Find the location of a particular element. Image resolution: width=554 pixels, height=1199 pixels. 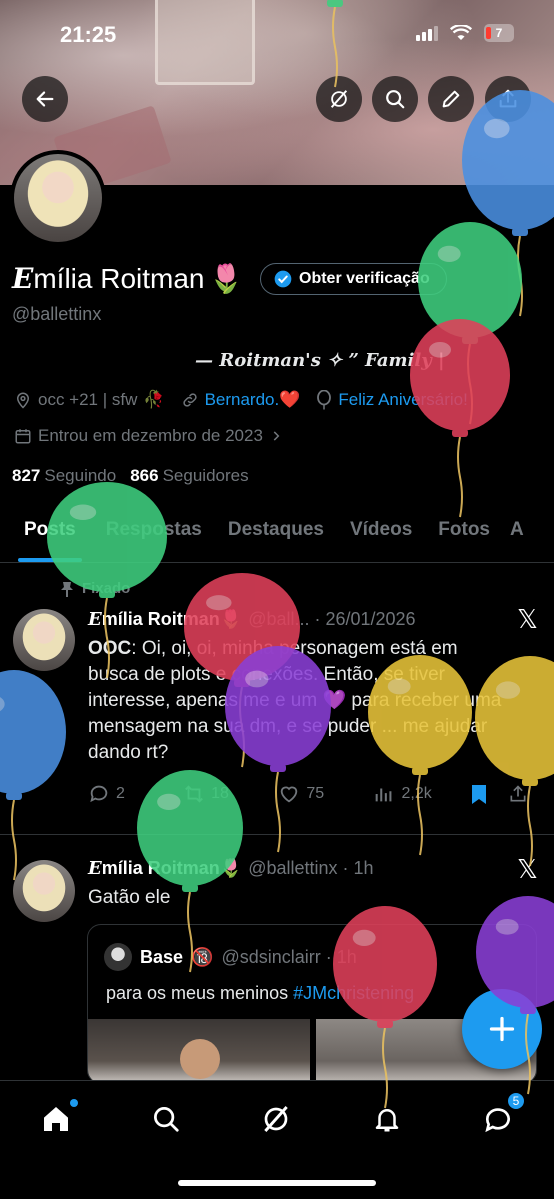

reply-button: 2 is located at coordinates (135, 794).